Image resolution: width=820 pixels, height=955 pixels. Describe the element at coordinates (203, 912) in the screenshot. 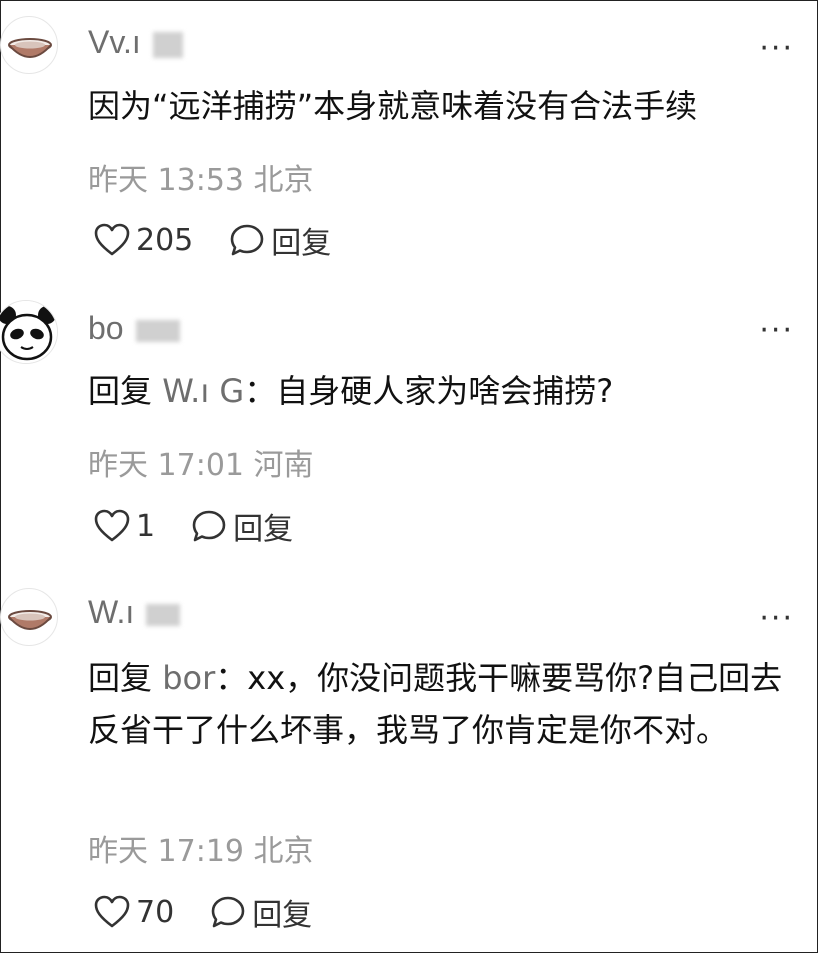

I see `comment-actions: 70 回复` at that location.